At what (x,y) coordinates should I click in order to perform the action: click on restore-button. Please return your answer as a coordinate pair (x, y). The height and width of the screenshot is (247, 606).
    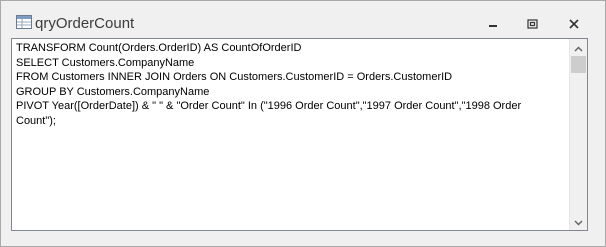
    Looking at the image, I should click on (532, 25).